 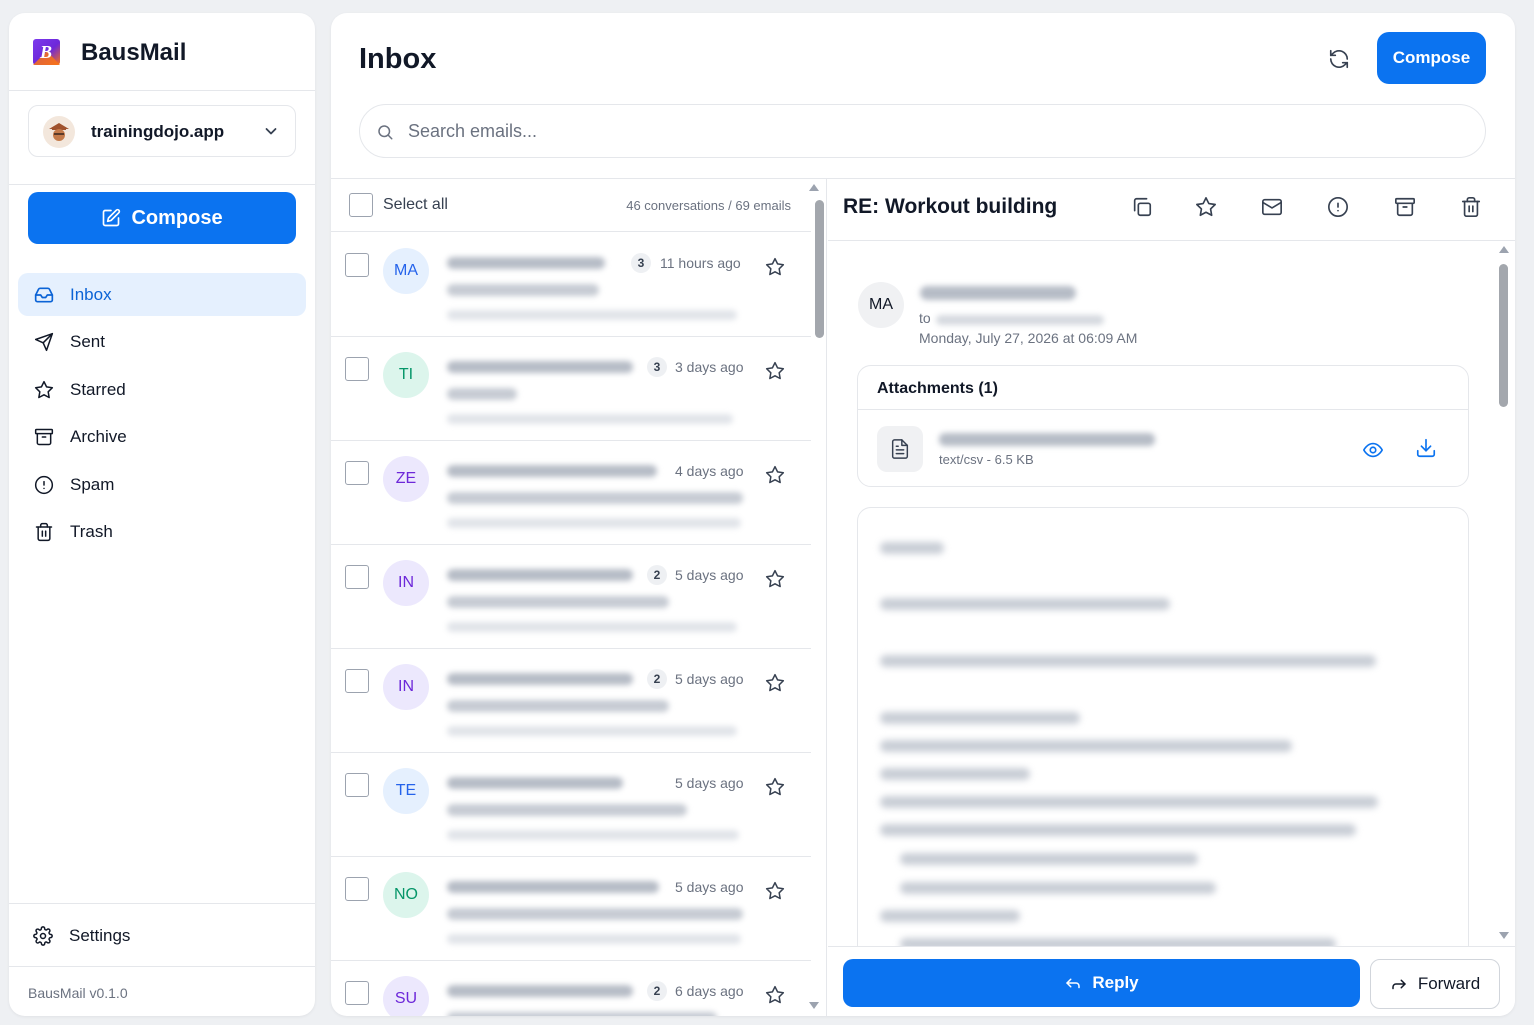 What do you see at coordinates (571, 988) in the screenshot?
I see `list-item: SU 2 6 days ago` at bounding box center [571, 988].